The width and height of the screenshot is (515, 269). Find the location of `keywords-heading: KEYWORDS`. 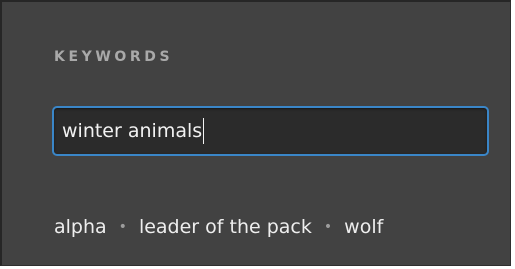

keywords-heading: KEYWORDS is located at coordinates (114, 57).